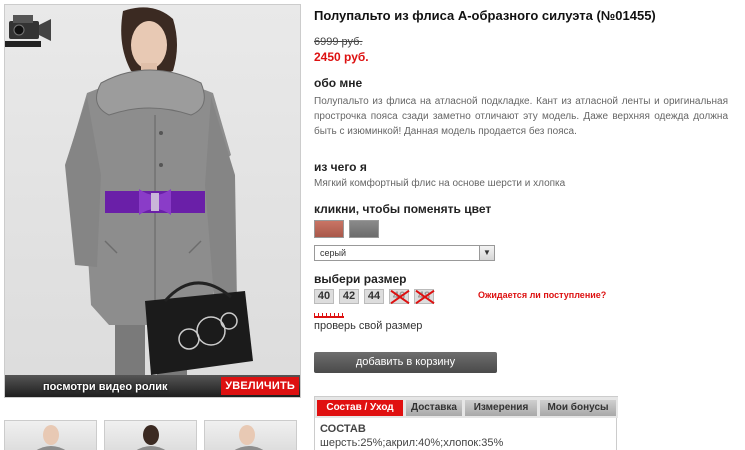 The width and height of the screenshot is (745, 450). Describe the element at coordinates (30, 27) in the screenshot. I see `video-camera-icon` at that location.